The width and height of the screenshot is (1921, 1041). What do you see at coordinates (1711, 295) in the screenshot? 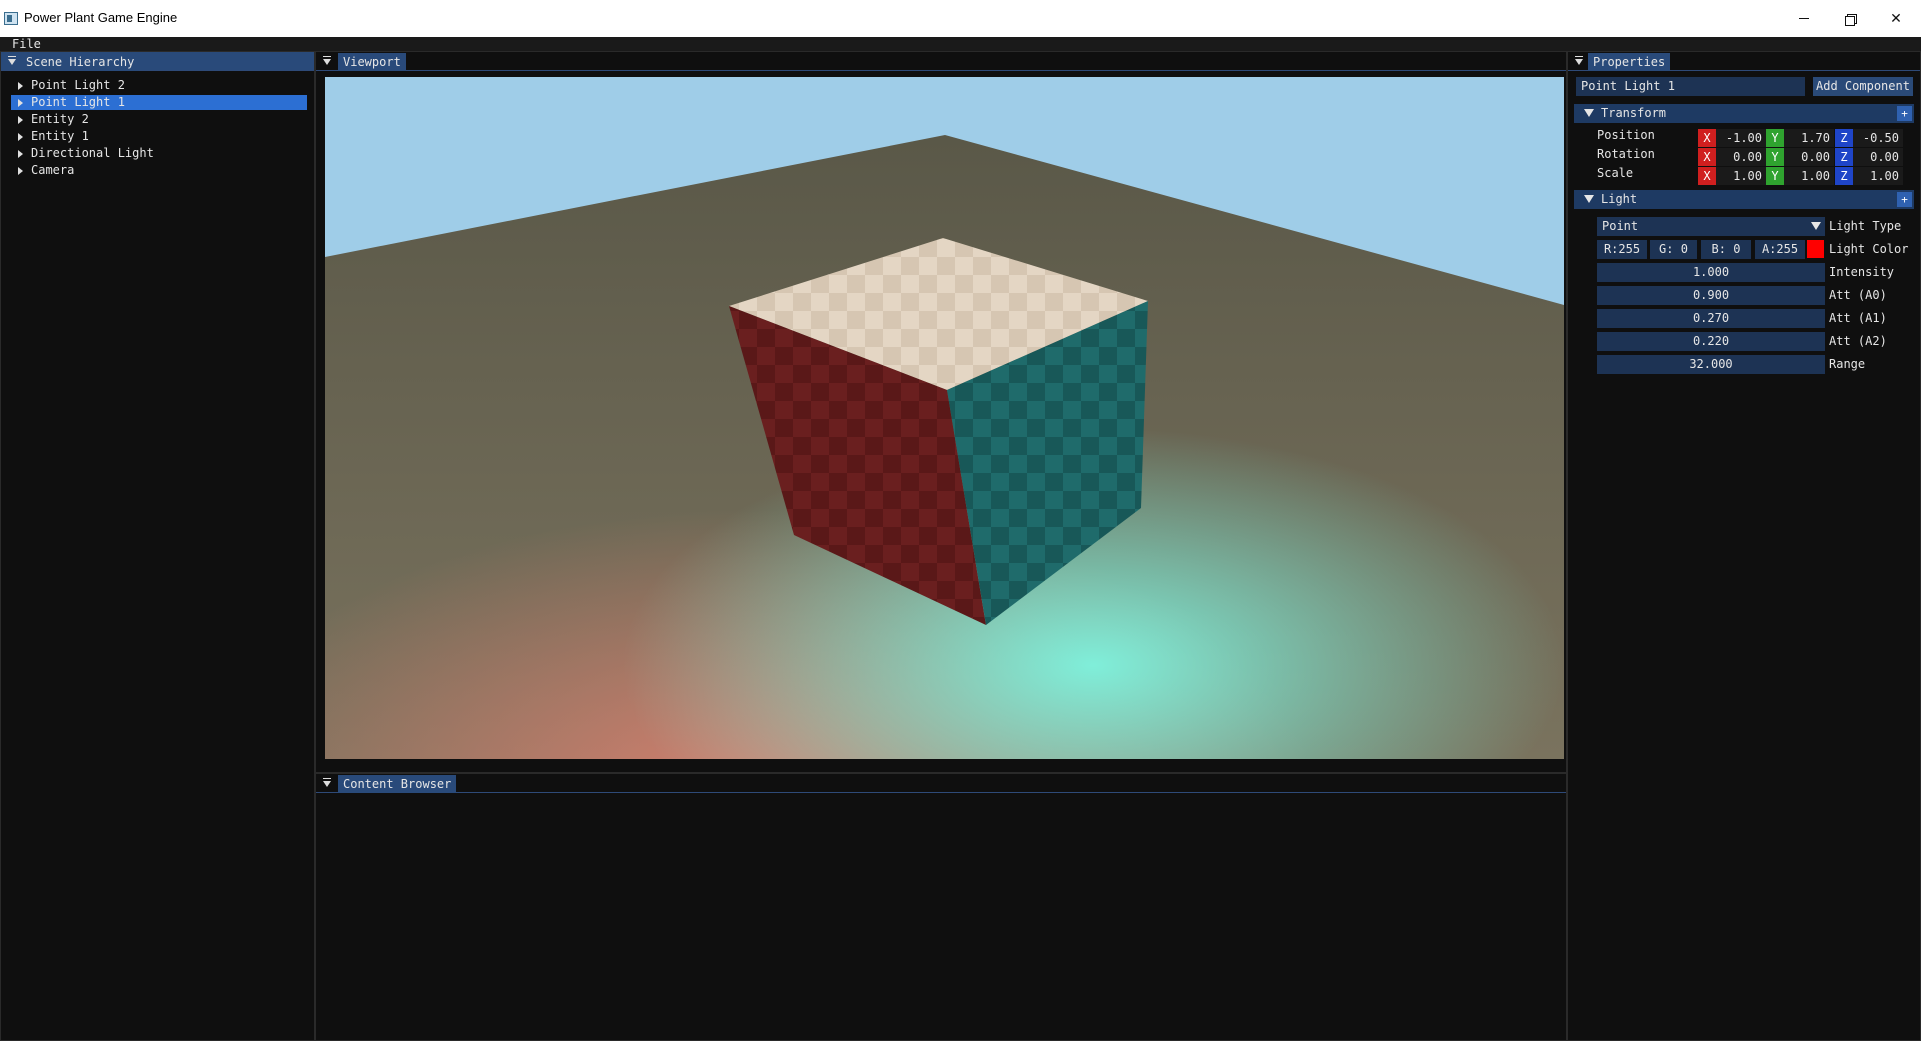
I see `att-a0-field: 0.900` at bounding box center [1711, 295].